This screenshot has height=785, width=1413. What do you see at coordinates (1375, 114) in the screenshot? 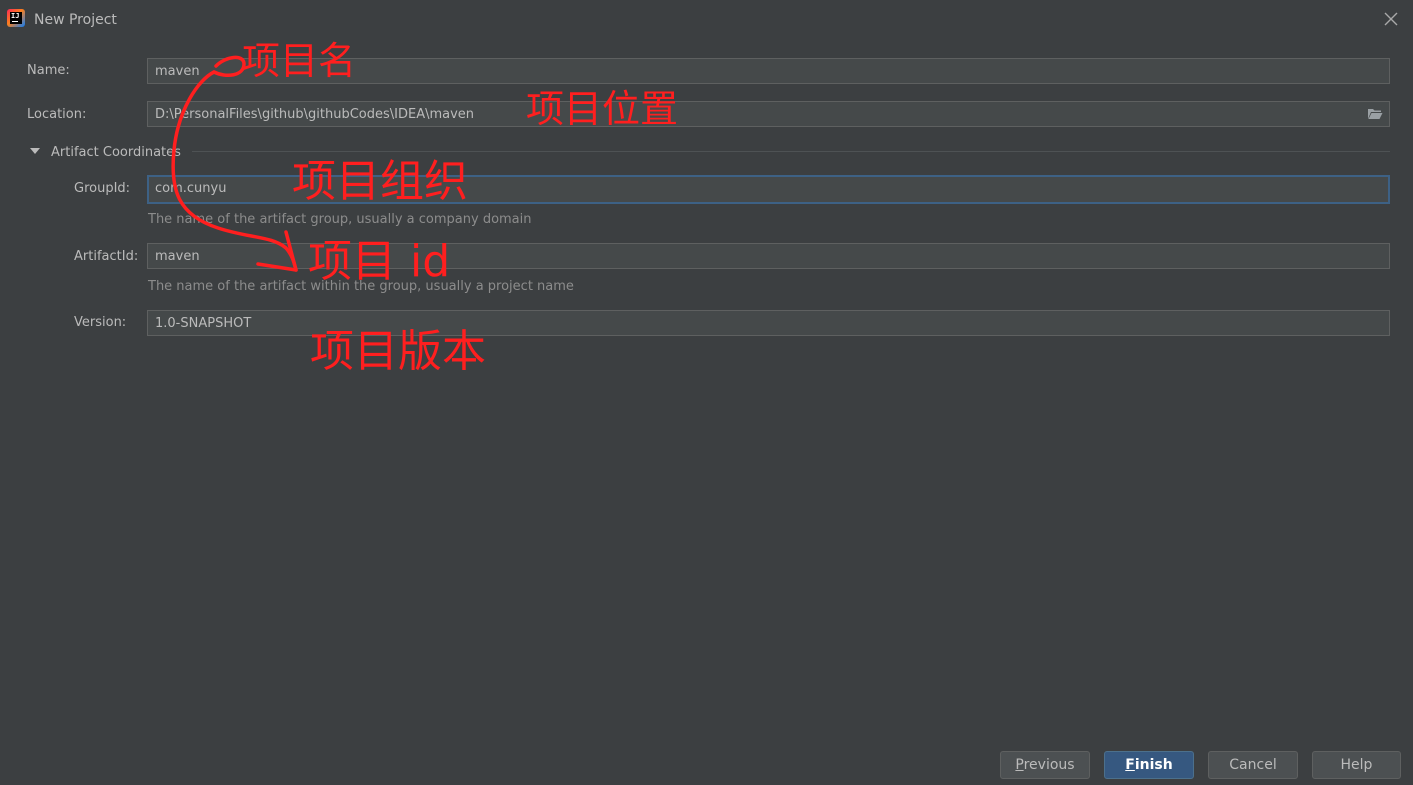
I see `folder-icon` at bounding box center [1375, 114].